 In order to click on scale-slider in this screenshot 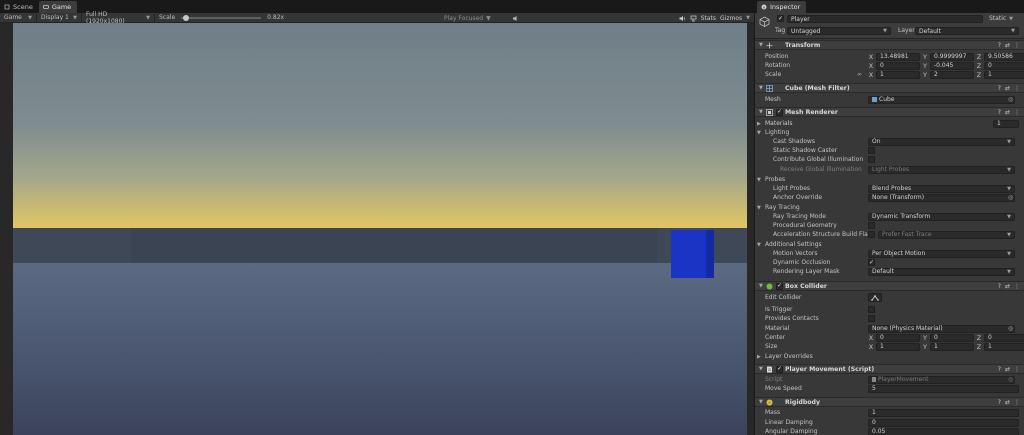, I will do `click(221, 17)`.